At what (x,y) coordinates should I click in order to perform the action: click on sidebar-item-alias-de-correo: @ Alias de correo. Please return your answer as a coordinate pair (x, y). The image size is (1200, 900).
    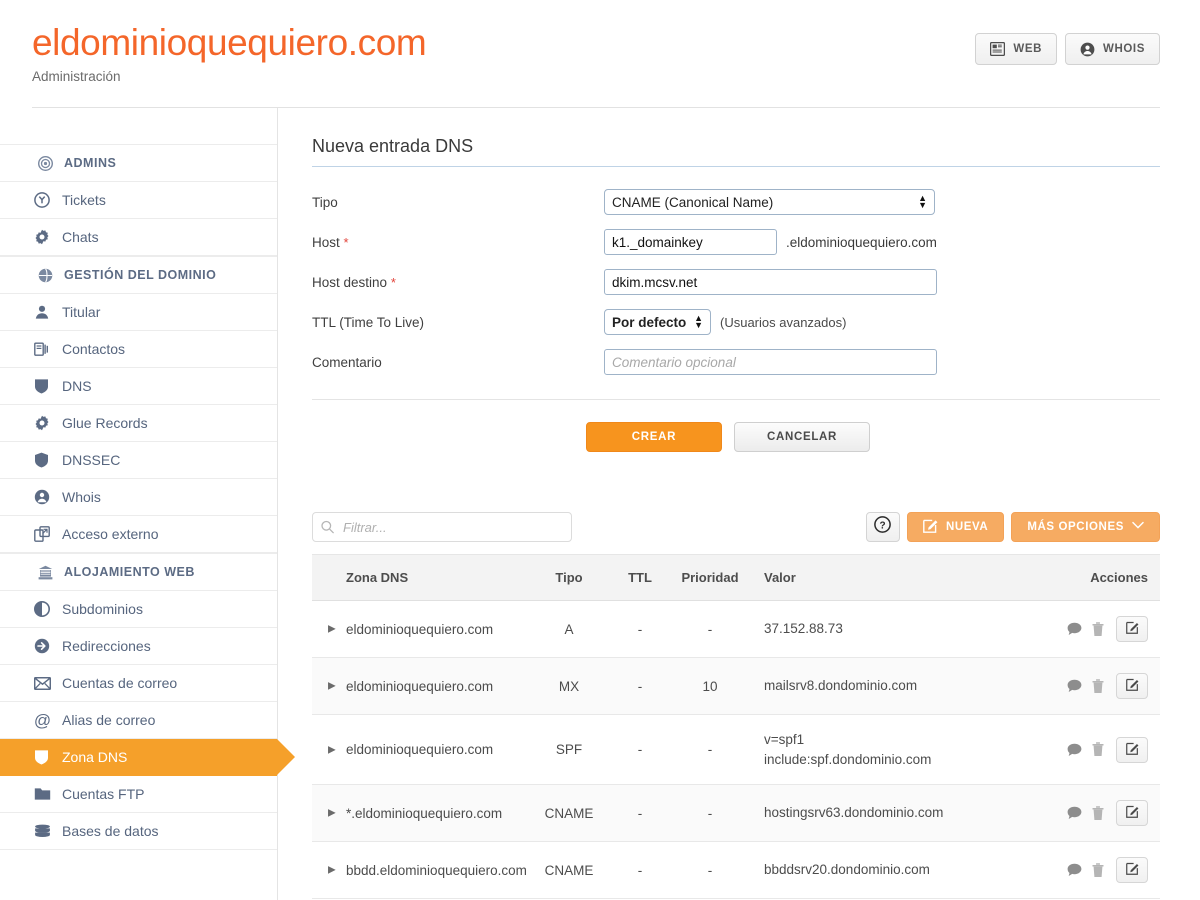
    Looking at the image, I should click on (138, 720).